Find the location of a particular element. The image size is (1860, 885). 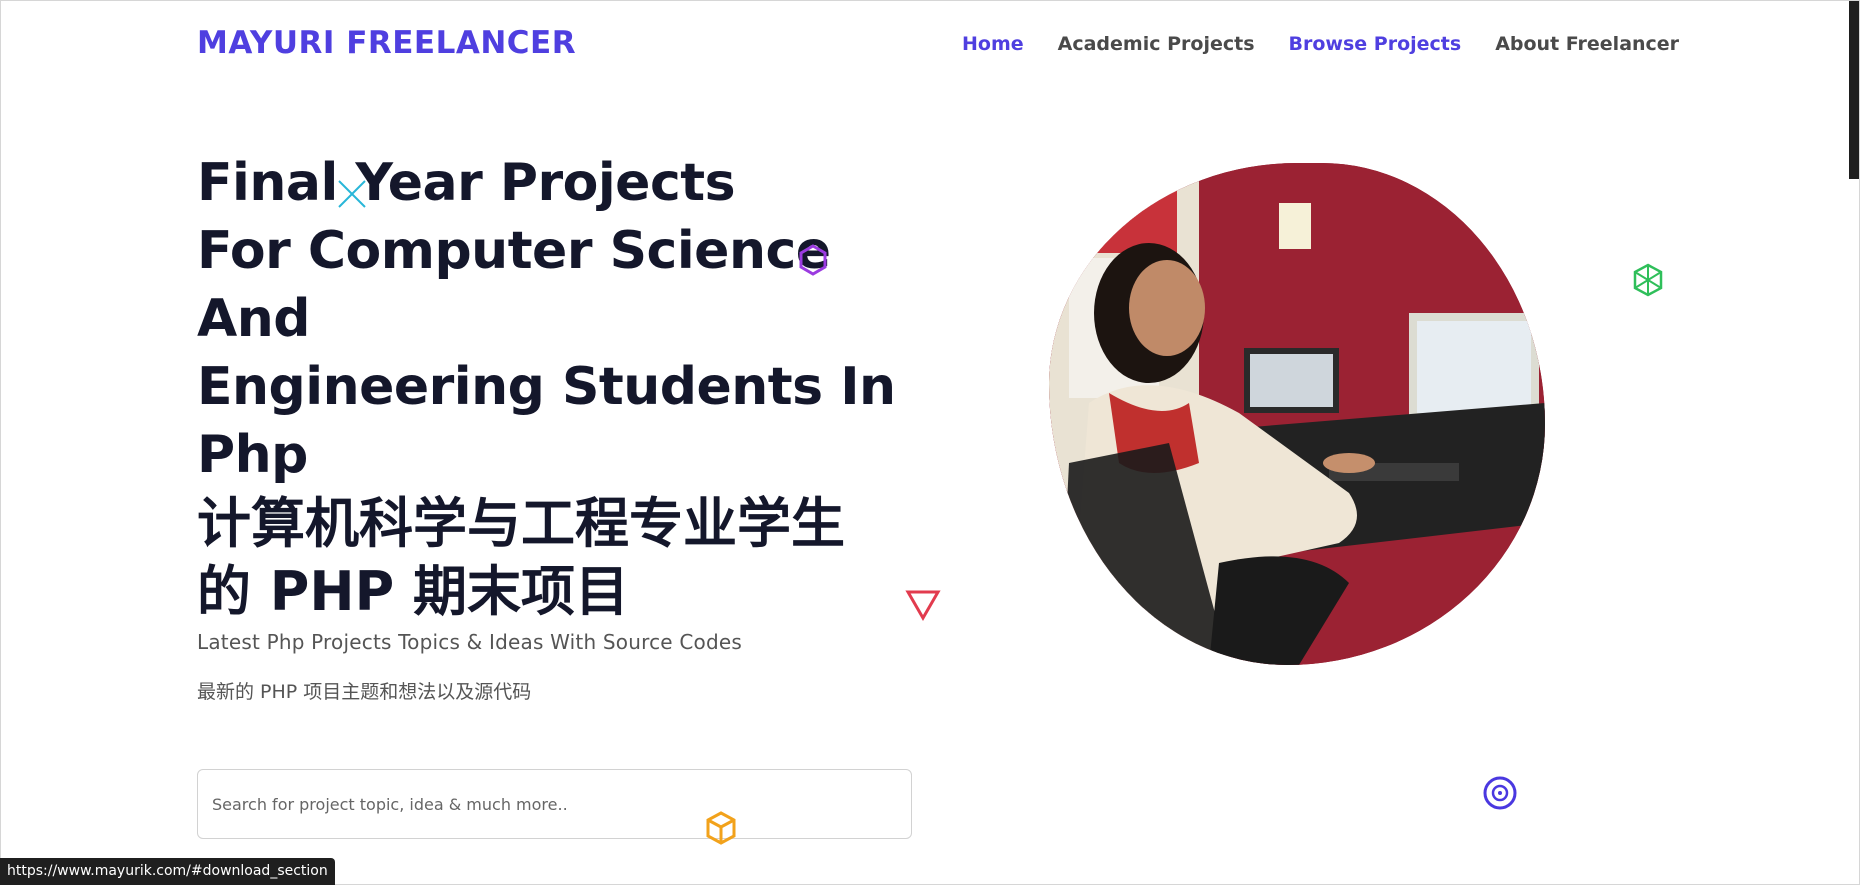

disc-icon is located at coordinates (1500, 793).